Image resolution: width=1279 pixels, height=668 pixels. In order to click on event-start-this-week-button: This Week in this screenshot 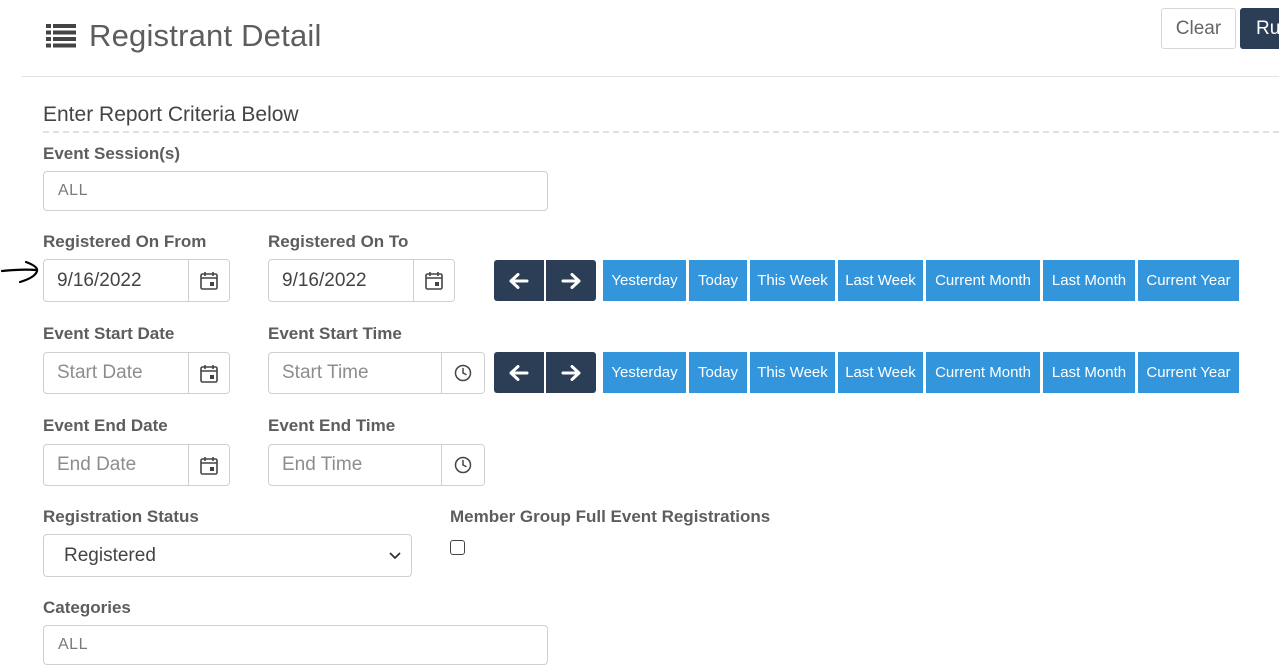, I will do `click(792, 372)`.